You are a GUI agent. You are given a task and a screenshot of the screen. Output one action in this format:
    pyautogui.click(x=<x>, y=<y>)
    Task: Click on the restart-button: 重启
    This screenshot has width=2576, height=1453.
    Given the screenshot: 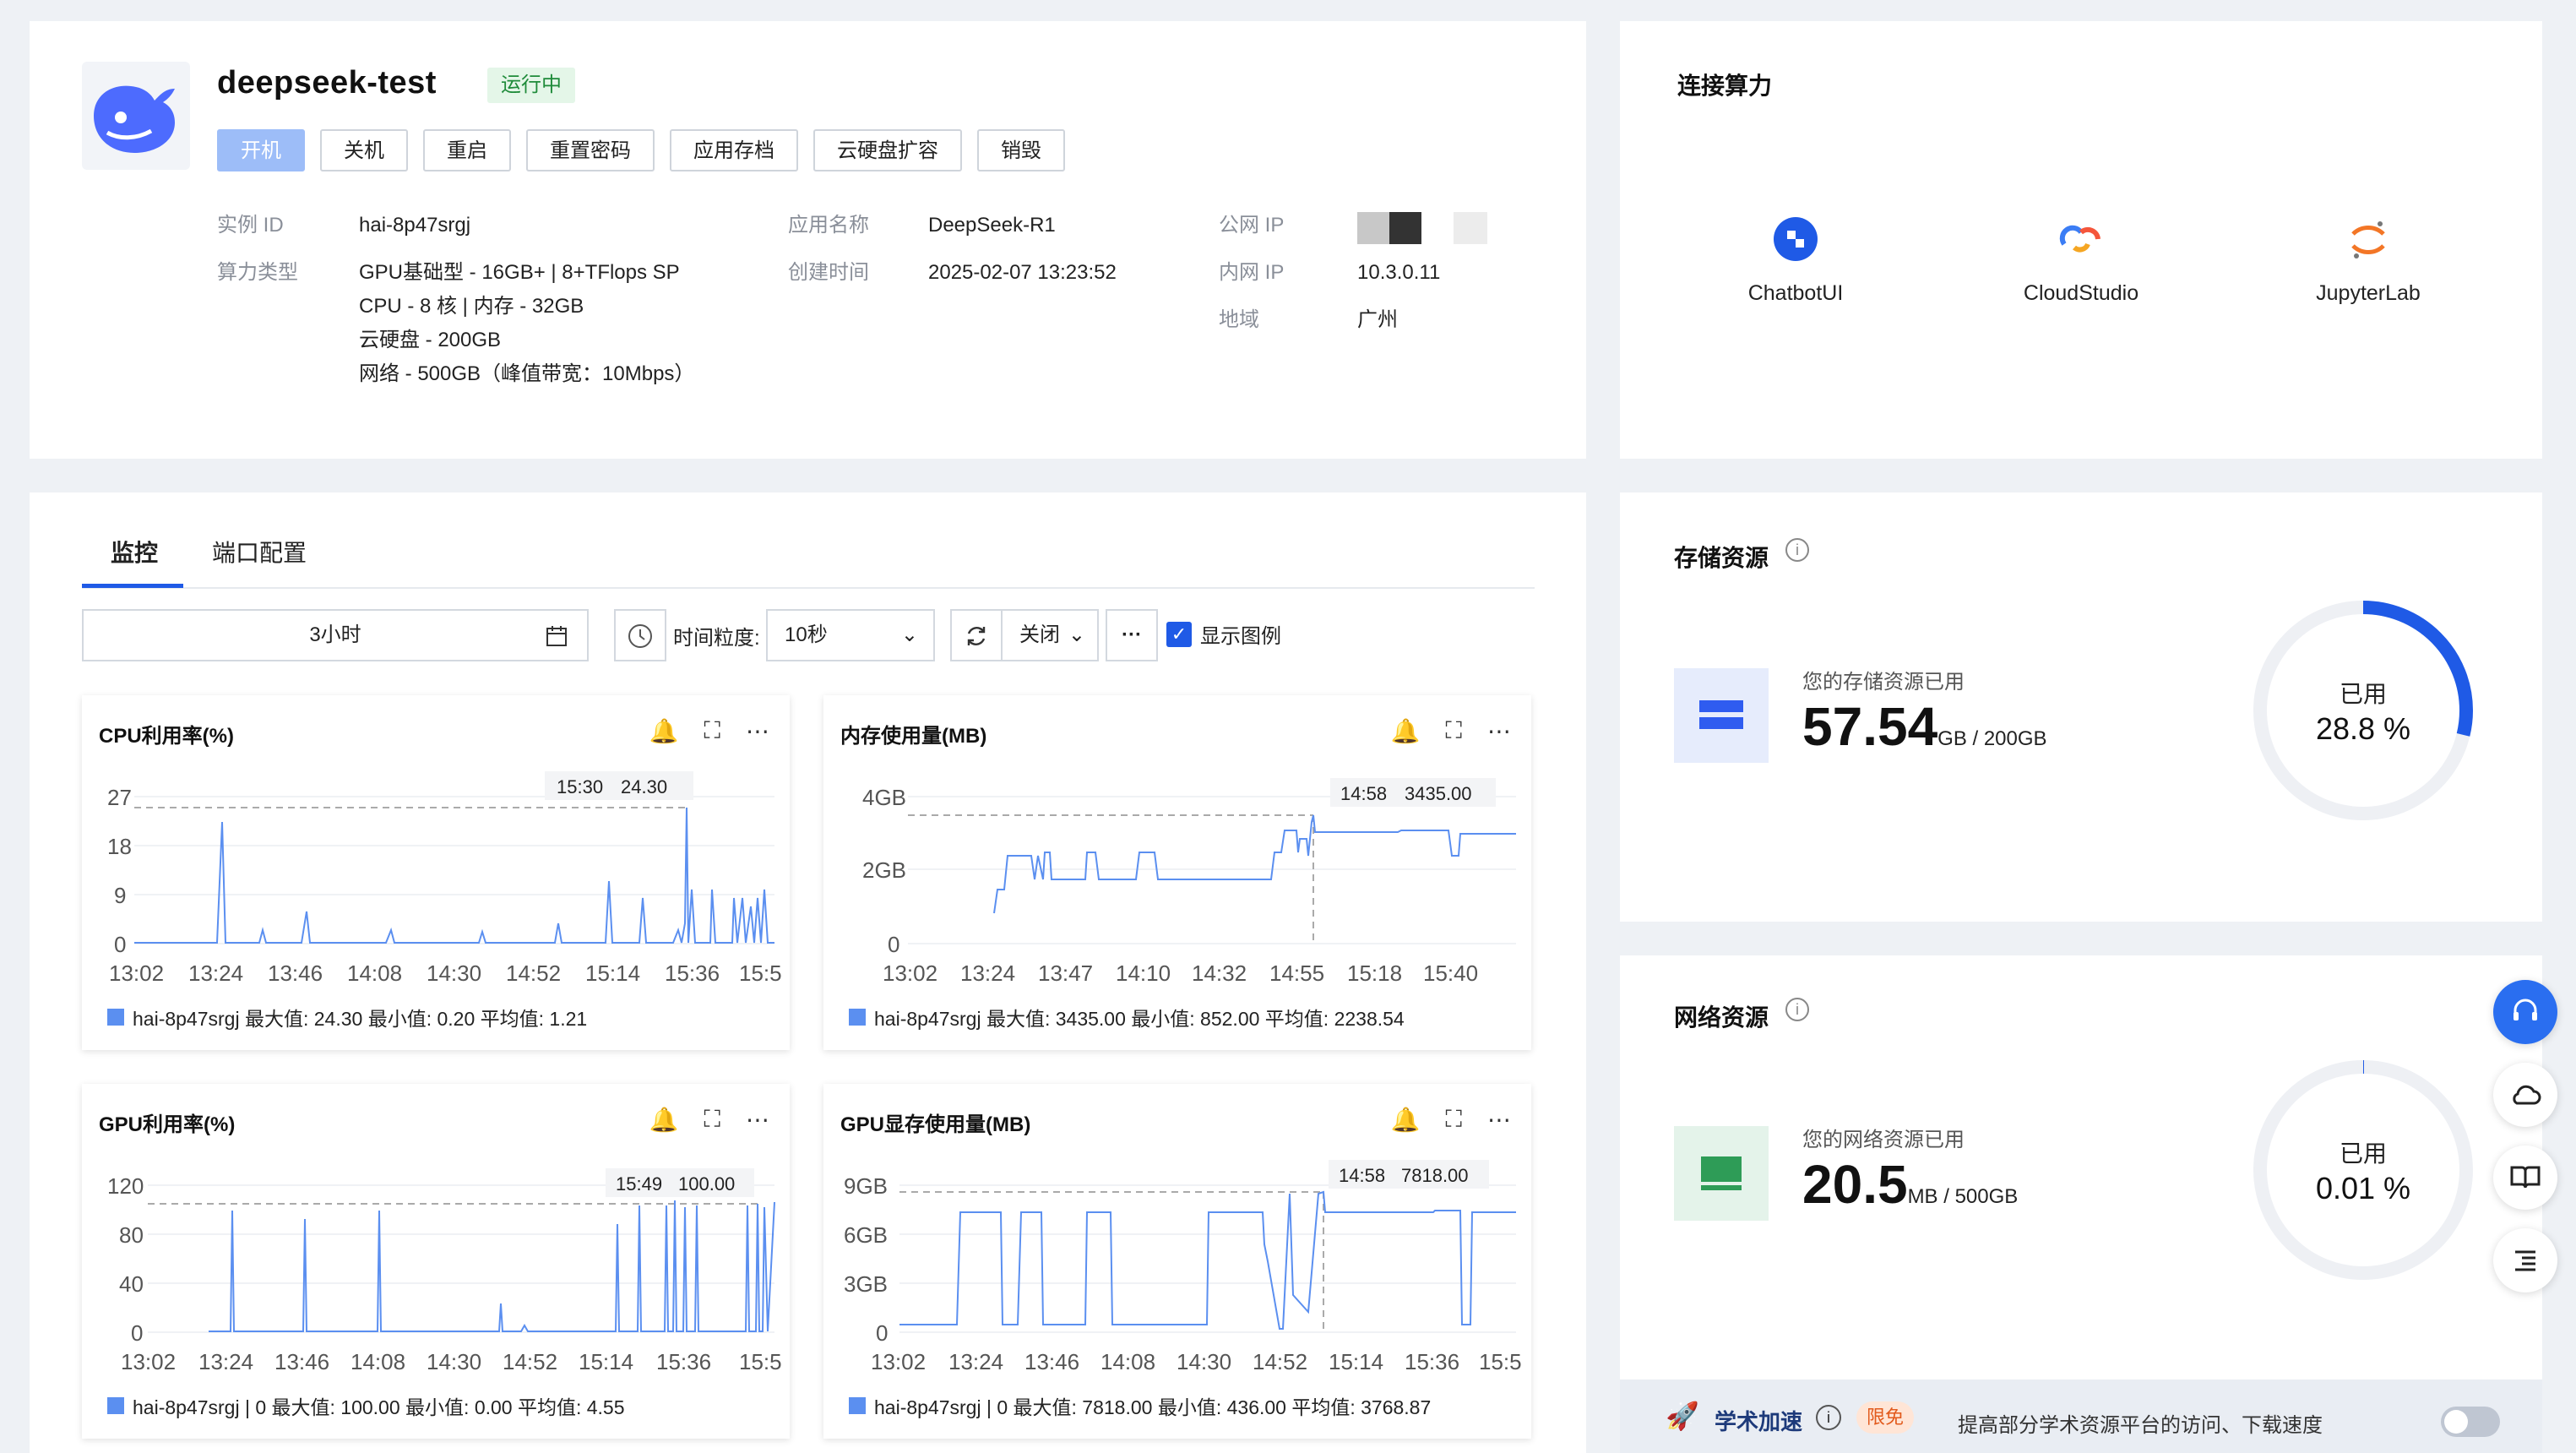 What is the action you would take?
    pyautogui.click(x=467, y=150)
    